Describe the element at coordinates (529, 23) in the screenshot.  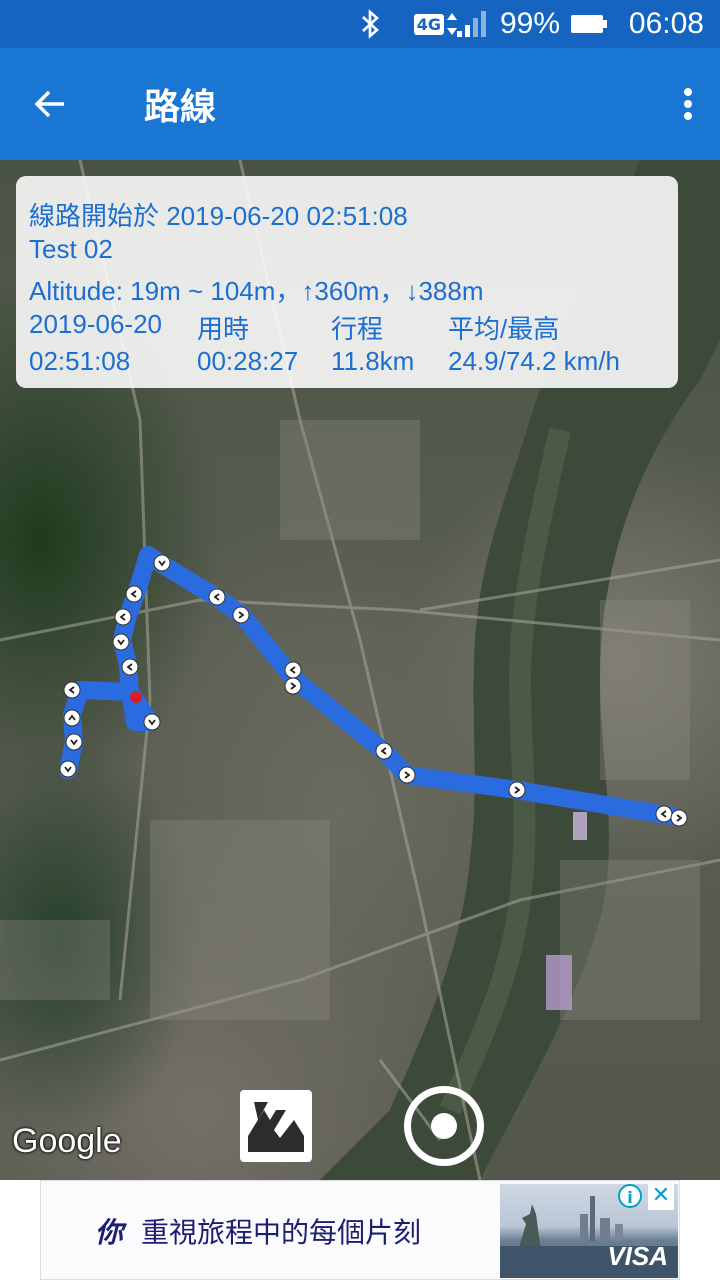
I see `battery-percent: 99%` at that location.